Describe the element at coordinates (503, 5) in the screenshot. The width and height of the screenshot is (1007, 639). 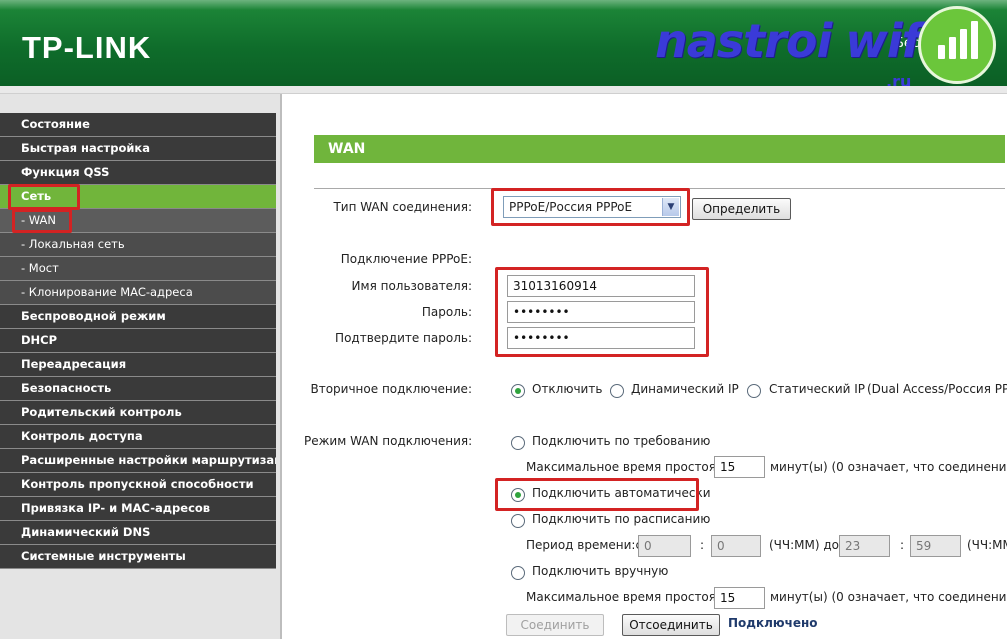
I see `header-shine` at that location.